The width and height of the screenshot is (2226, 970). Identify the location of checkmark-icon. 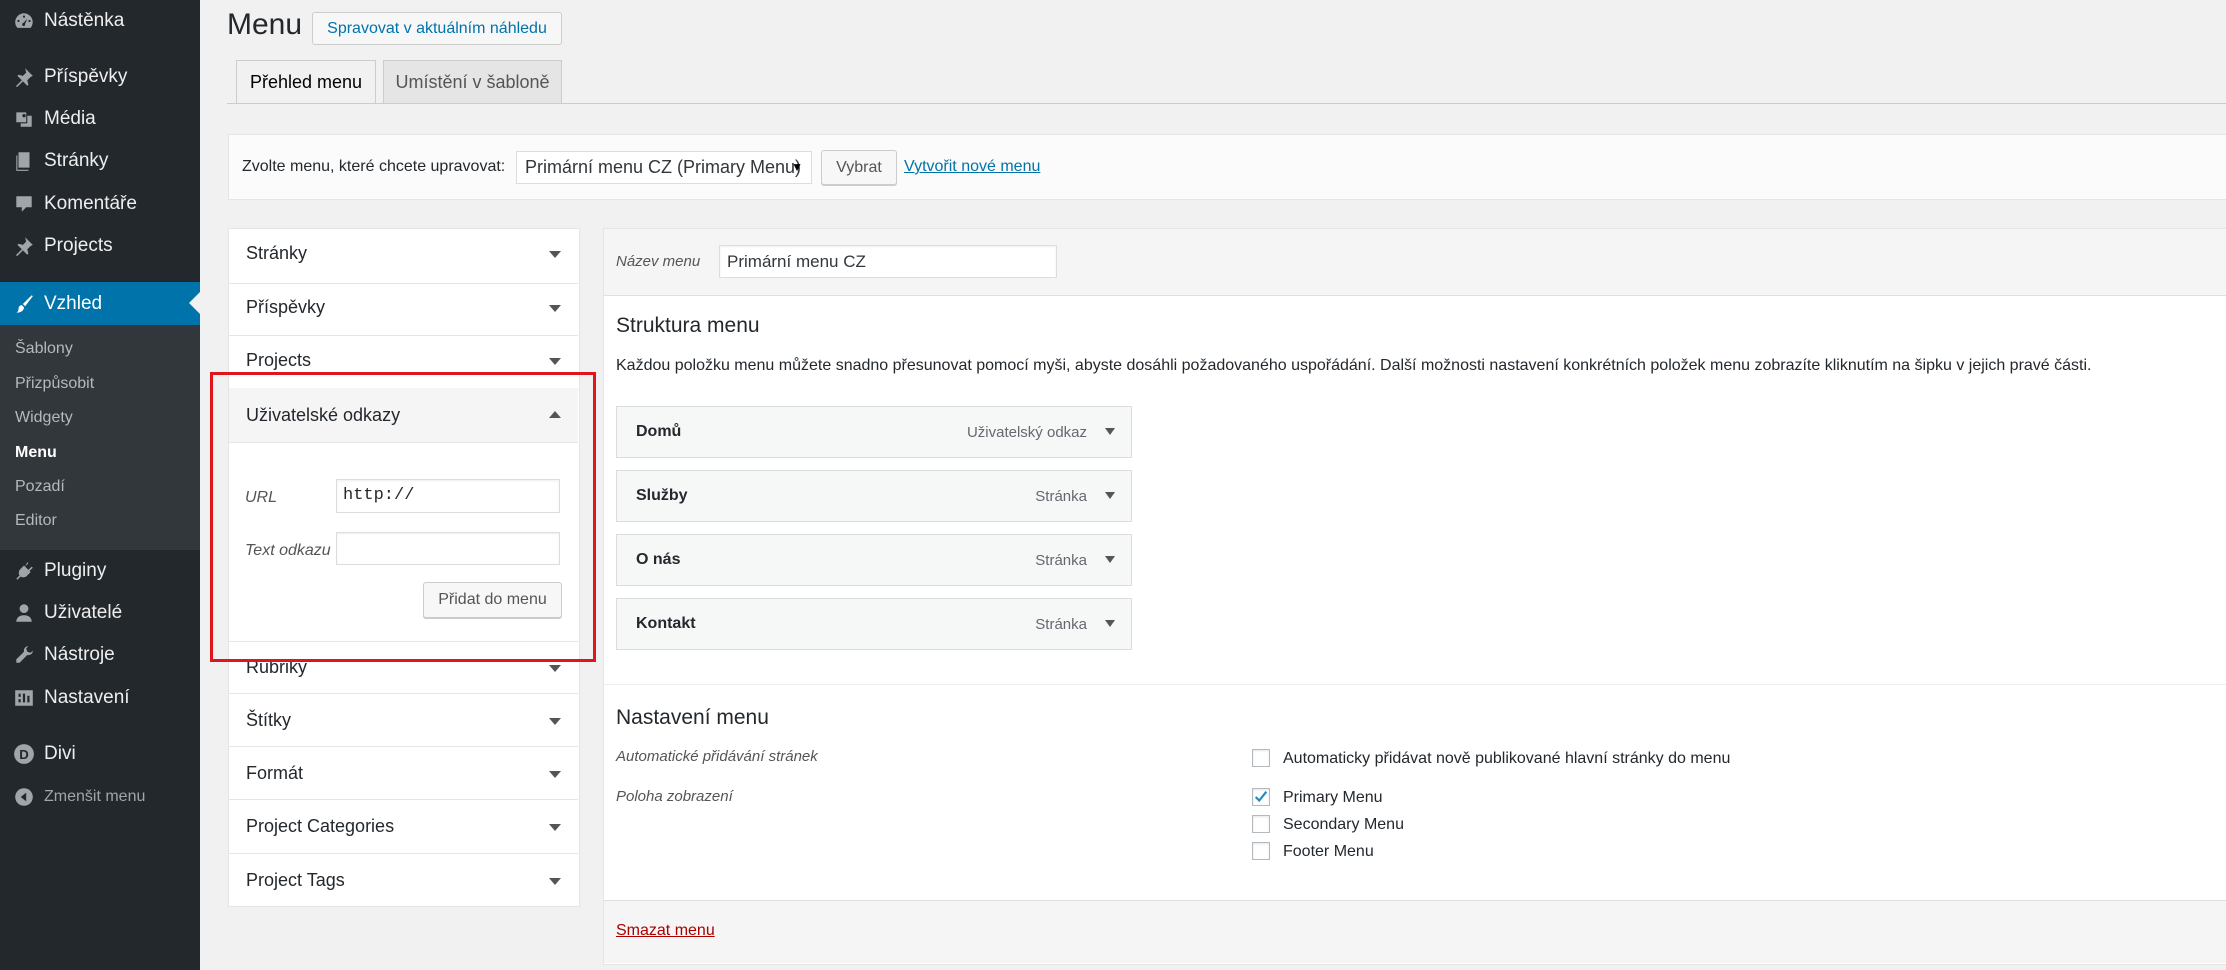
(1261, 797).